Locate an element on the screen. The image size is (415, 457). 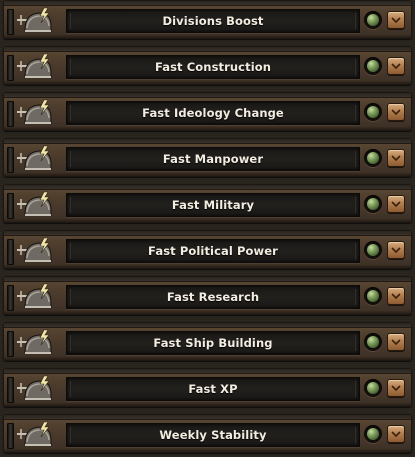
mod-row-fast-xp: Fast XP is located at coordinates (207, 387).